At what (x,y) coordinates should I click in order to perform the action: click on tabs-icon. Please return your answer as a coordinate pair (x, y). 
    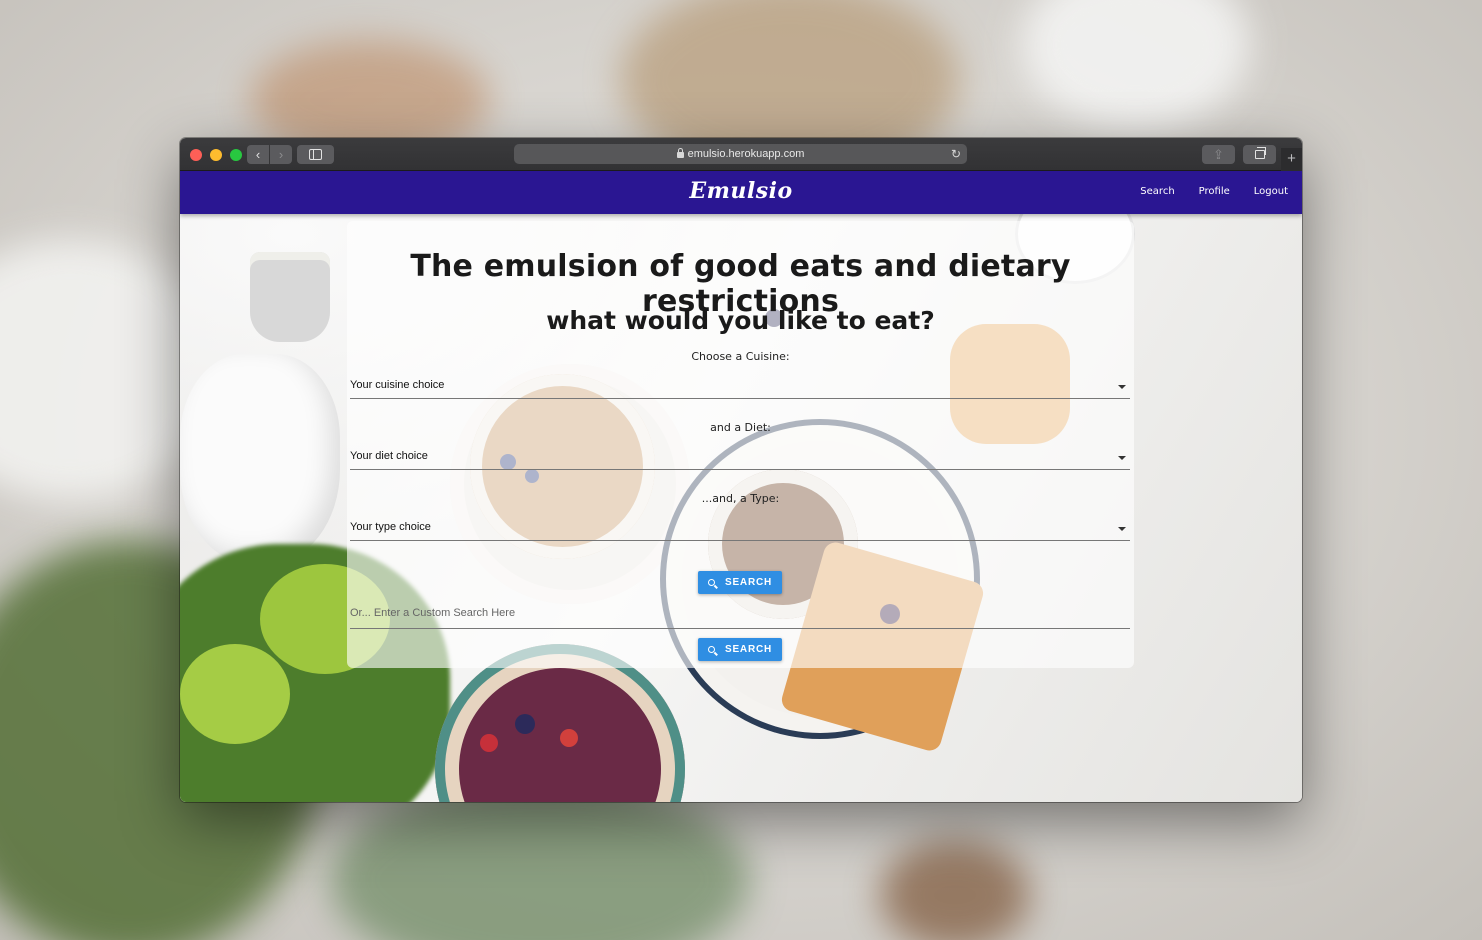
    Looking at the image, I should click on (1260, 153).